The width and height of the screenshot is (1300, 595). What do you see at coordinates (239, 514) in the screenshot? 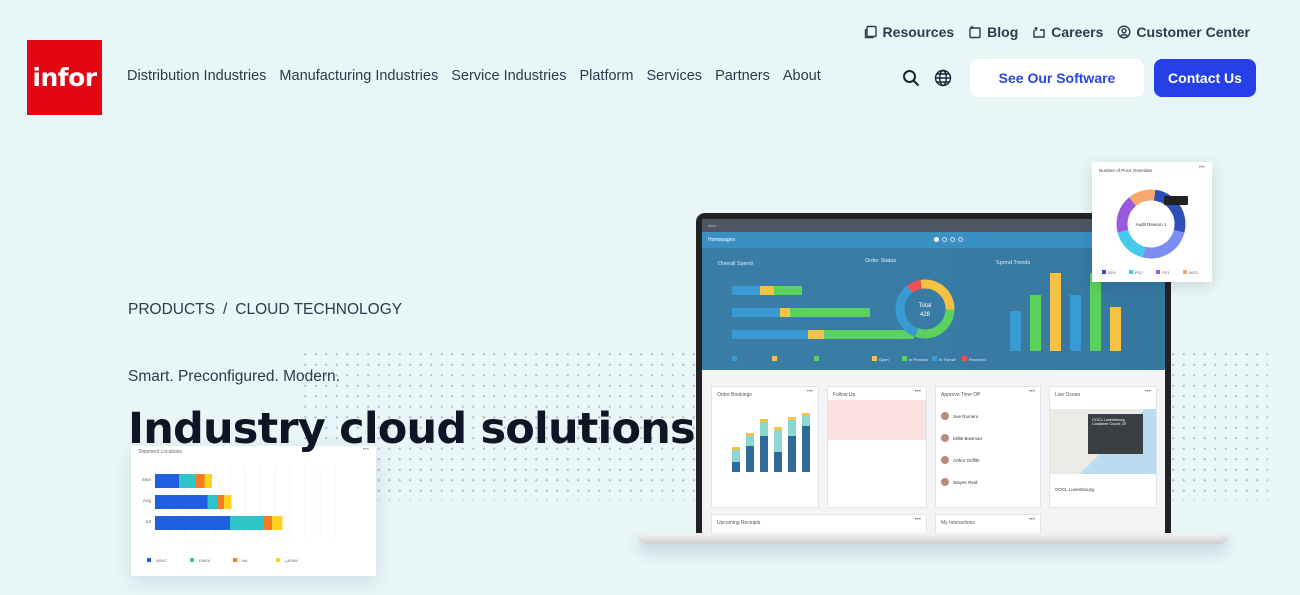
I see `shipment-chart: Sept Aug Jul APAC EMEA NA LATAM` at bounding box center [239, 514].